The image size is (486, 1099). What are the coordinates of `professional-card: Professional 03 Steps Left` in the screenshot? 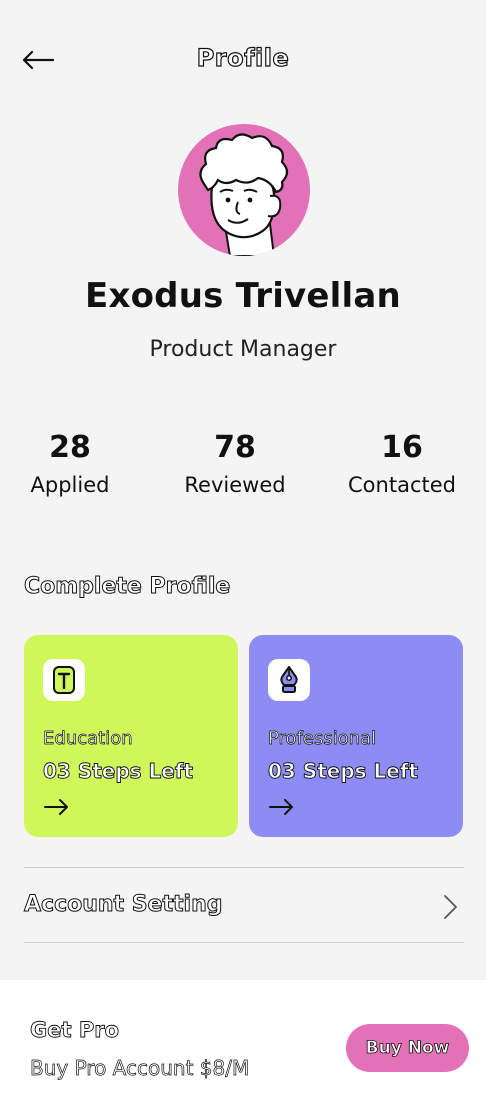 It's located at (356, 736).